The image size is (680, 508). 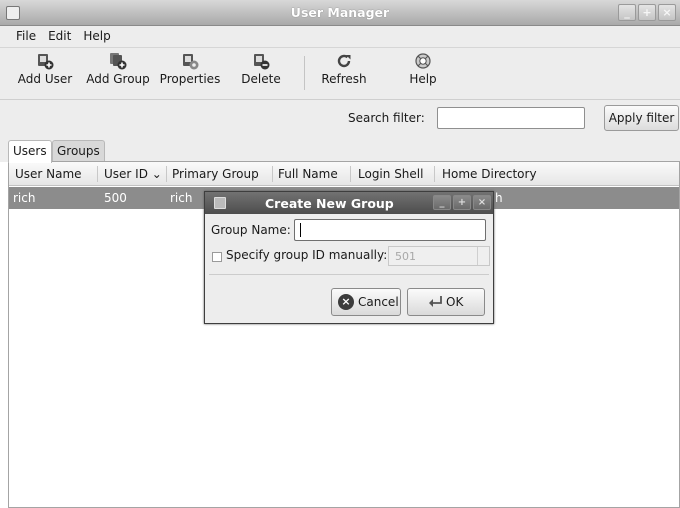 What do you see at coordinates (304, 73) in the screenshot?
I see `toolbar-separator` at bounding box center [304, 73].